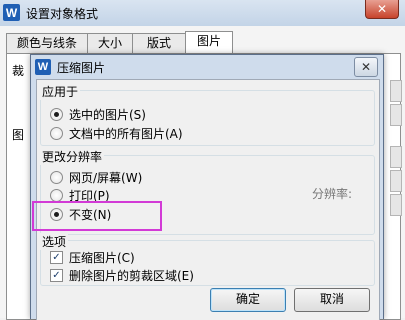 This screenshot has height=320, width=405. I want to click on delete-crop-area-label: 删除图片的剪裁区域(E), so click(131, 275).